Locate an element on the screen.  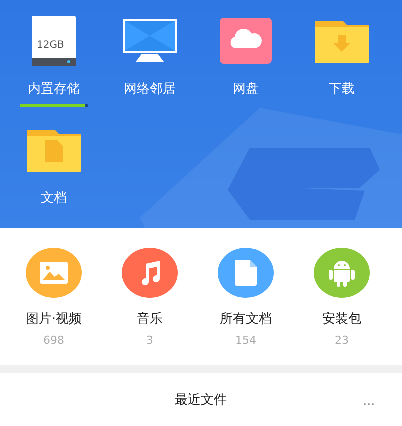
image-icon is located at coordinates (54, 273).